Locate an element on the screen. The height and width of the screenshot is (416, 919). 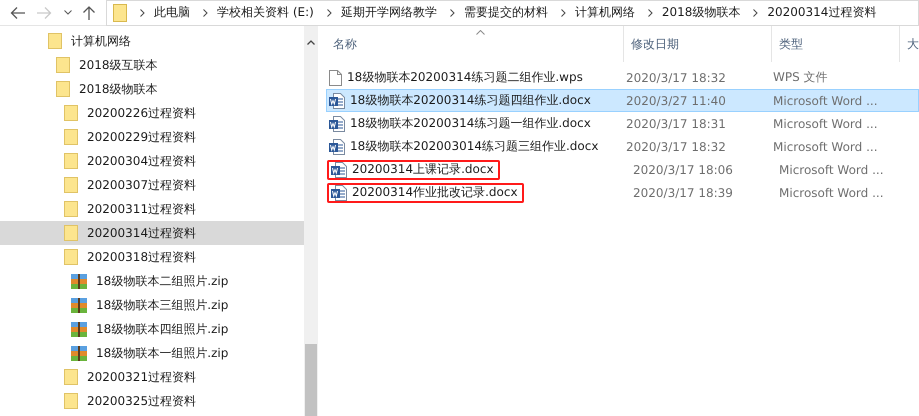
tree-item: 20200226过程资料 is located at coordinates (152, 113).